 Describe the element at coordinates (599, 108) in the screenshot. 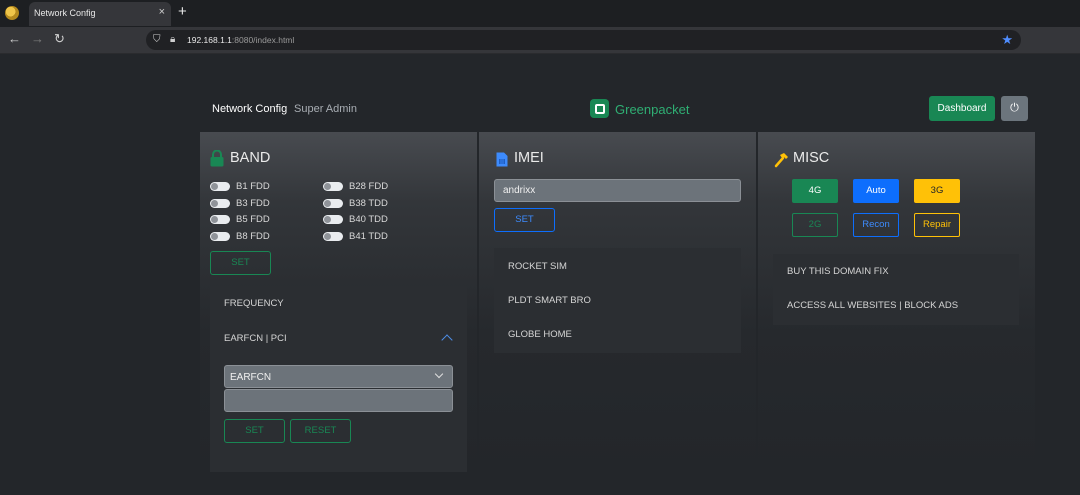

I see `greenpacket-logo-icon` at that location.